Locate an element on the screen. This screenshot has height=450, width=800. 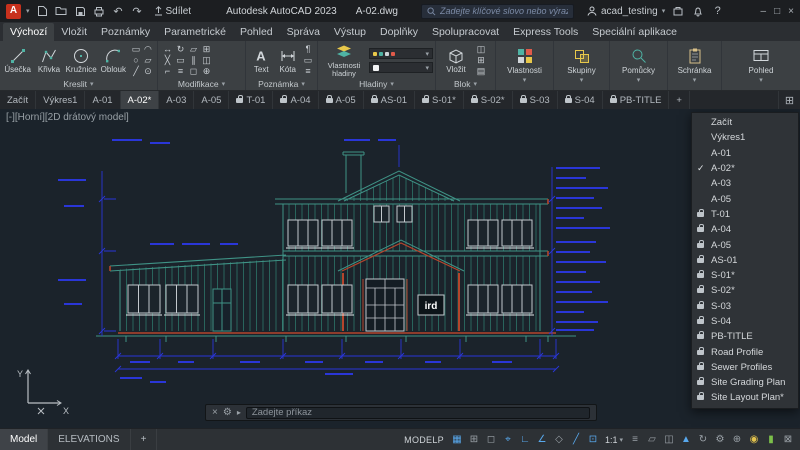
command-input is located at coordinates (417, 412).